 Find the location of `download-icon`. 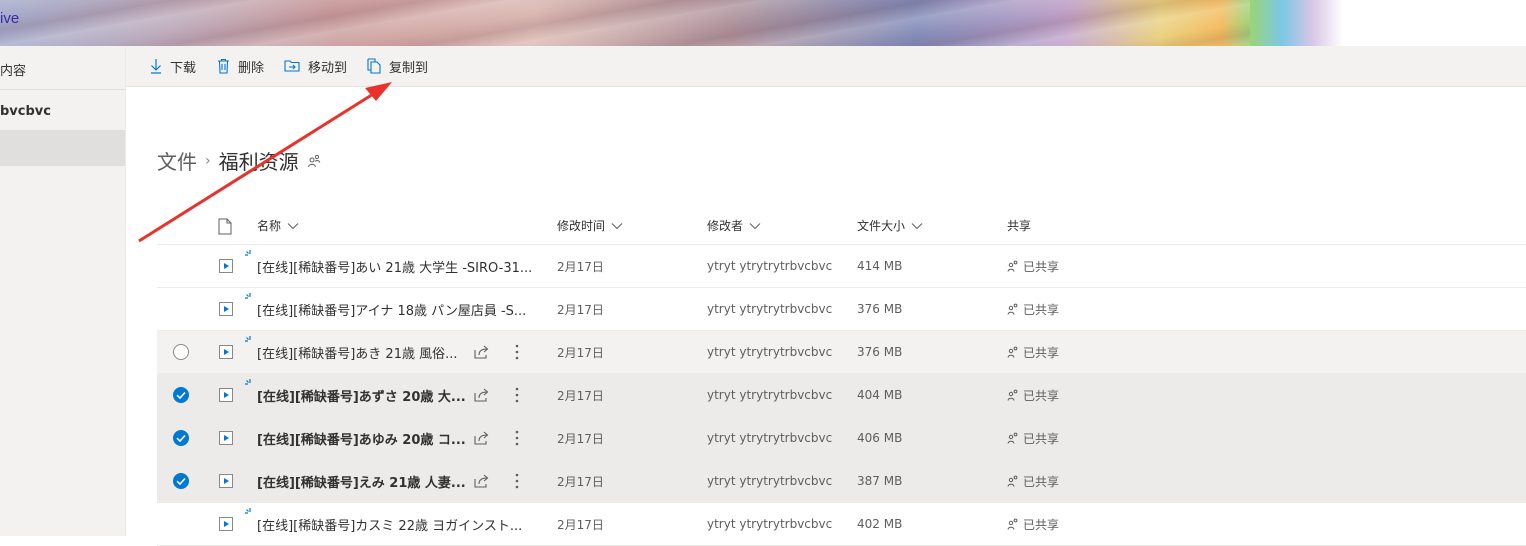

download-icon is located at coordinates (156, 66).